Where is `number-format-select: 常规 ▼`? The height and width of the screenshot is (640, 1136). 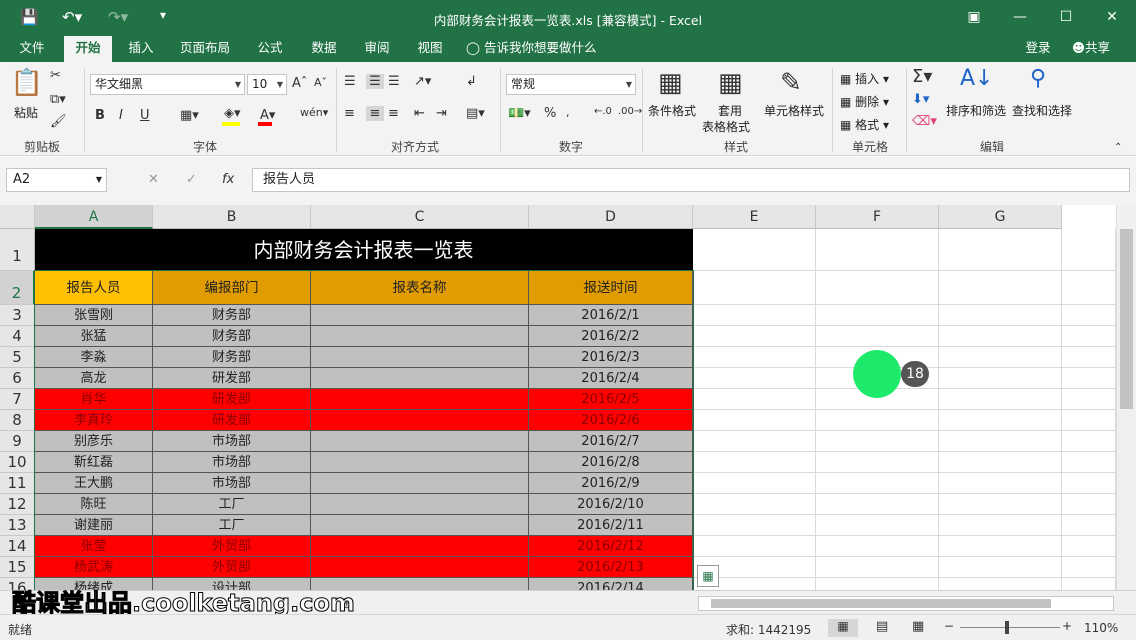
number-format-select: 常规 ▼ is located at coordinates (571, 84).